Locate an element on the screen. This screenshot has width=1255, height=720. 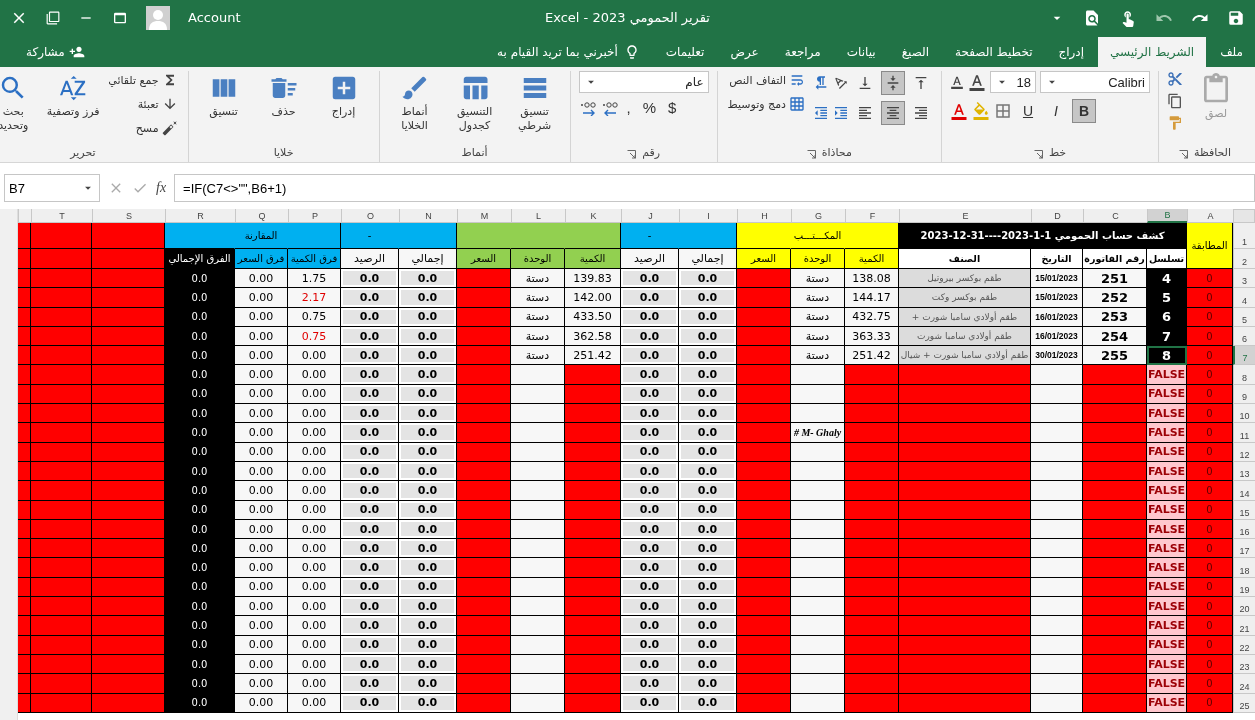
vertical-scrollbar is located at coordinates (9, 464).